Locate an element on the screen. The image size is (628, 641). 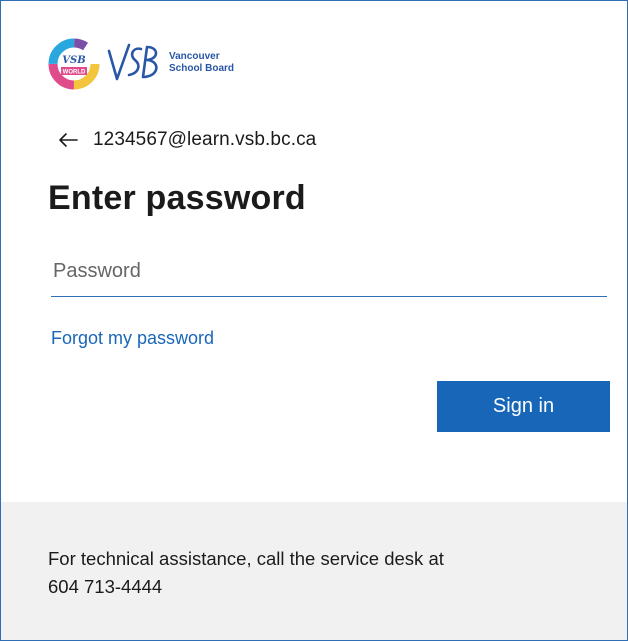
organization-name: Vancouver School Board is located at coordinates (201, 63).